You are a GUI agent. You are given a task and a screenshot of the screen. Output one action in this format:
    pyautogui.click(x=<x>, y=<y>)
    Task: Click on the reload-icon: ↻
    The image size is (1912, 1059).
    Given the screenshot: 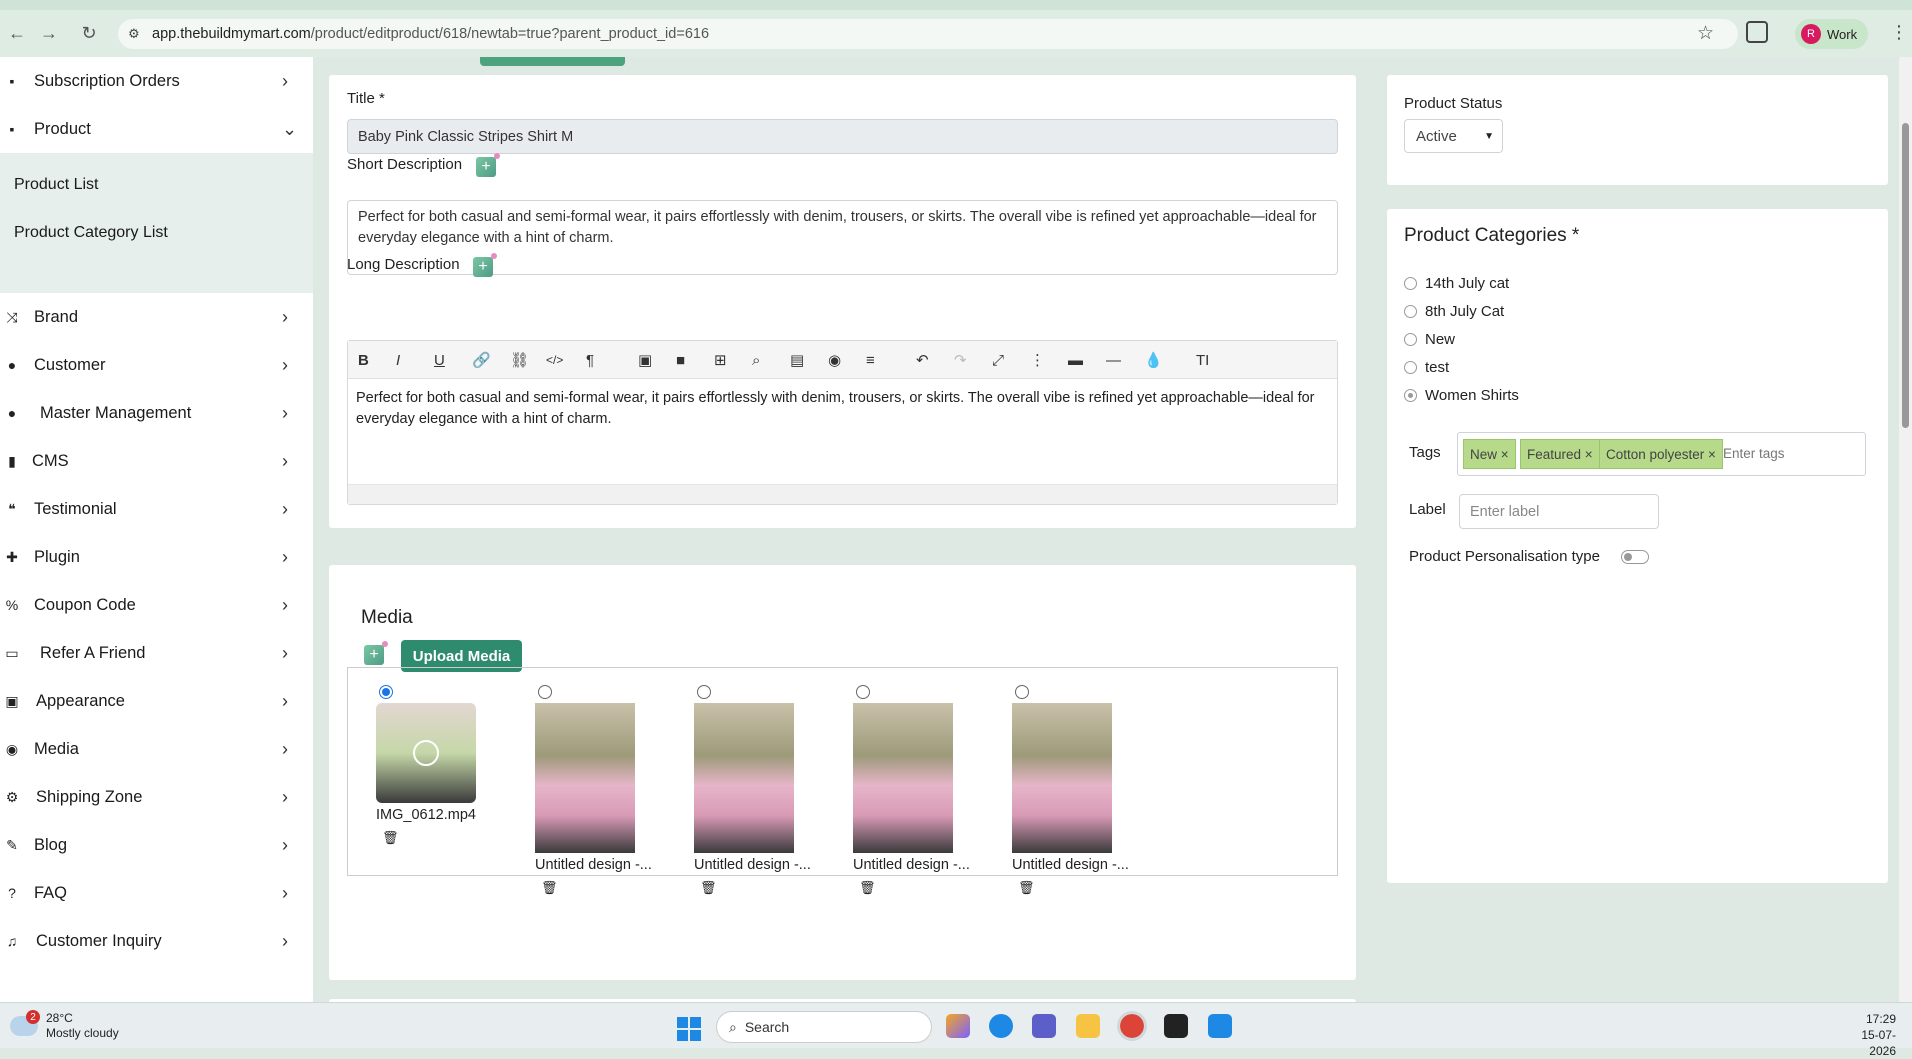 What is the action you would take?
    pyautogui.click(x=89, y=33)
    